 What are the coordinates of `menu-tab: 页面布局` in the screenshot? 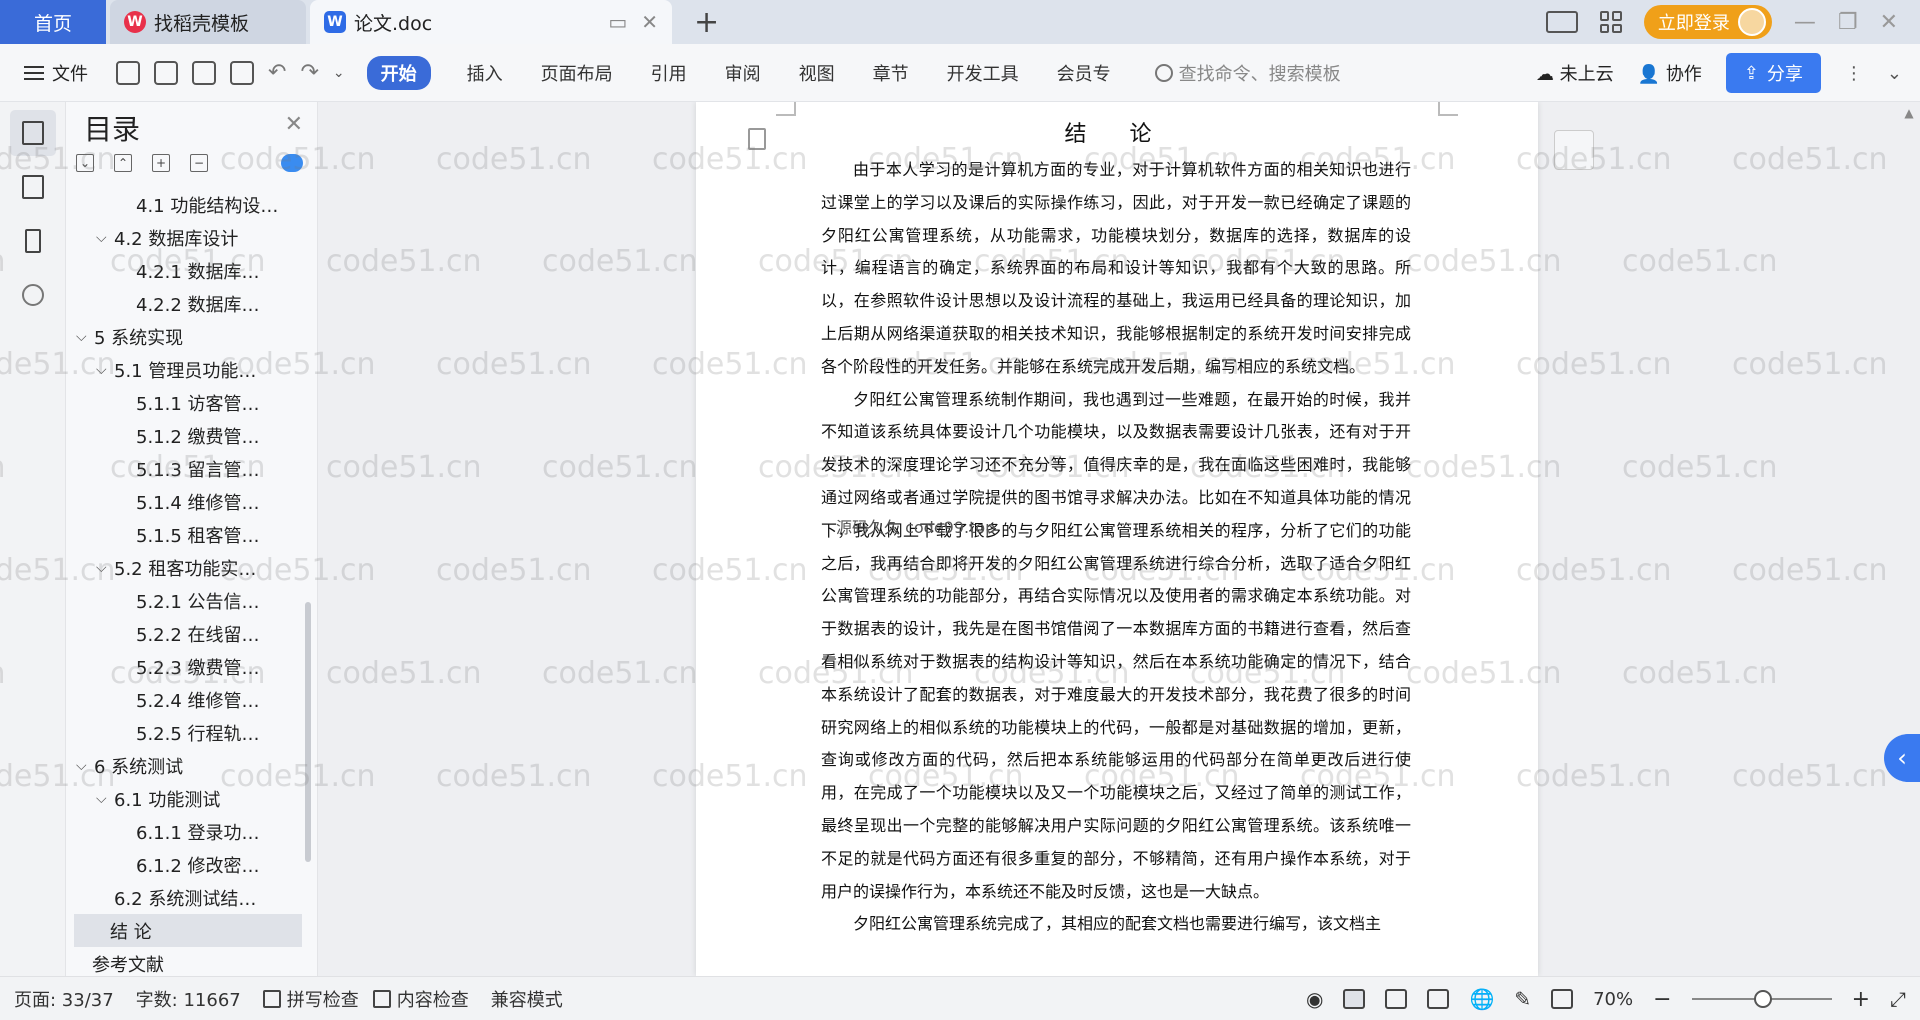 It's located at (577, 73).